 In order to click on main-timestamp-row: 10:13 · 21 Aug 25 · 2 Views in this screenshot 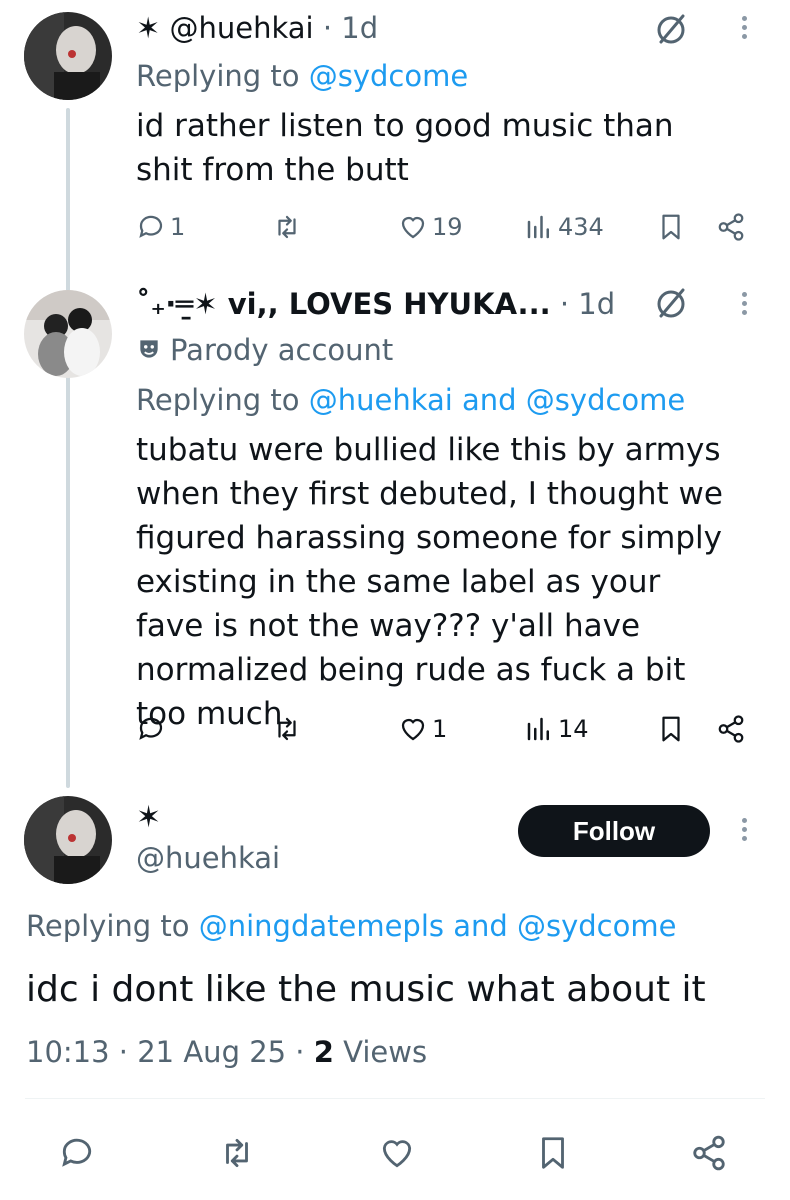, I will do `click(226, 1052)`.